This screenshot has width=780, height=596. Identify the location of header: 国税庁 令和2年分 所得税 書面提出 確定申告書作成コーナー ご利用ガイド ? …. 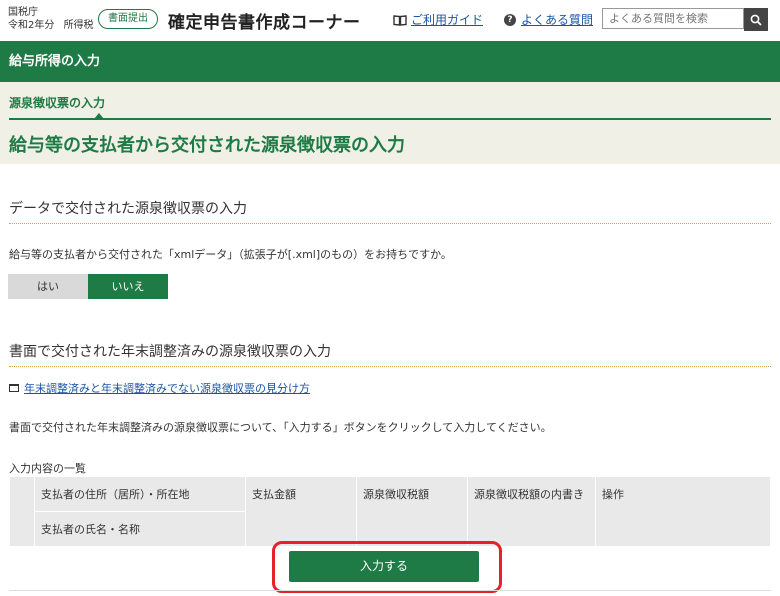
(390, 20).